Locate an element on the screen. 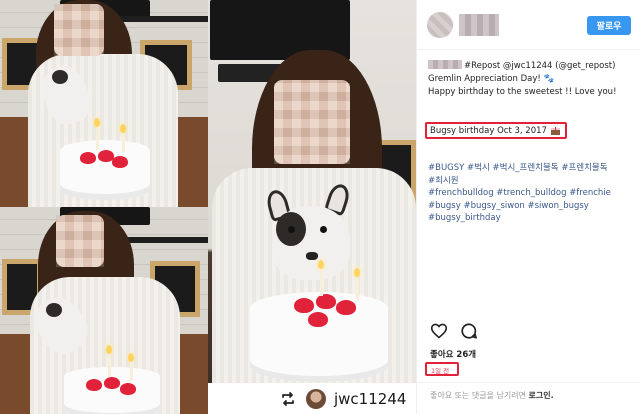 This screenshot has height=414, width=640. timestamp: 1일 전 is located at coordinates (440, 370).